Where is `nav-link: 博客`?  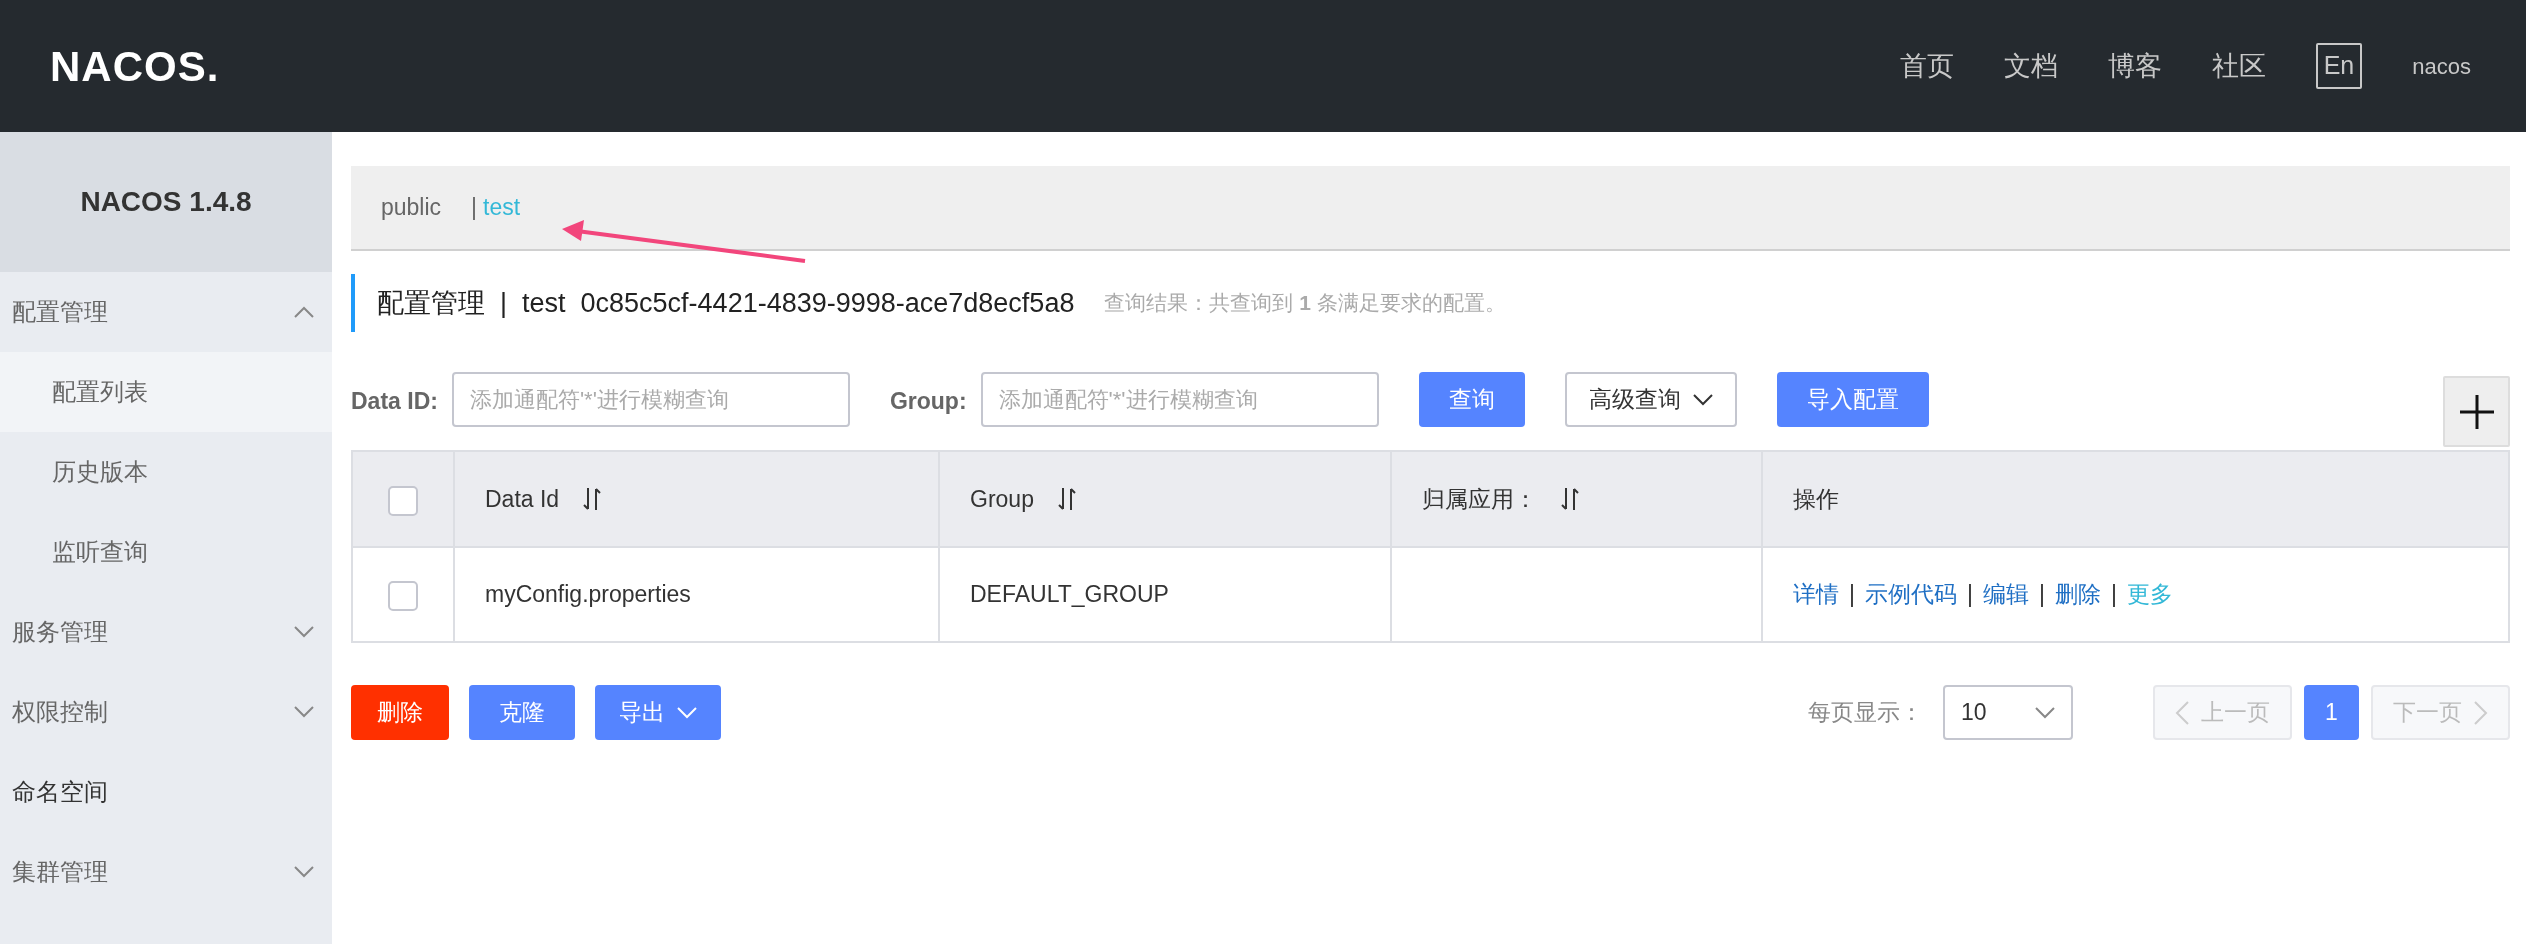
nav-link: 博客 is located at coordinates (2134, 66).